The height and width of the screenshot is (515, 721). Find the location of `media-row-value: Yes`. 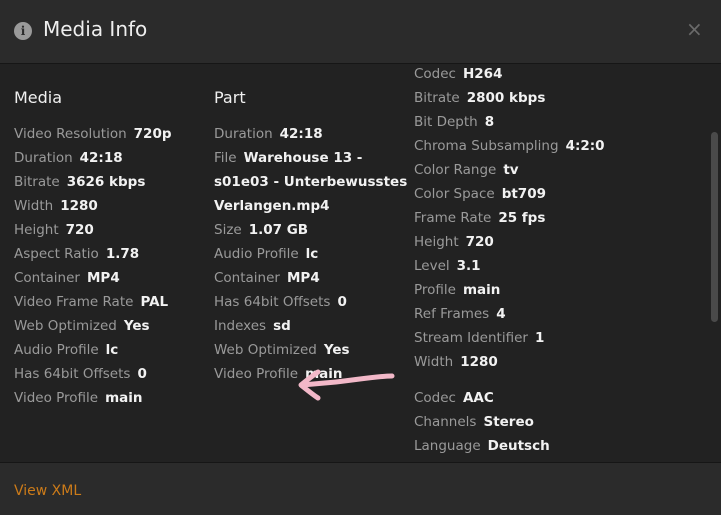

media-row-value: Yes is located at coordinates (136, 326).